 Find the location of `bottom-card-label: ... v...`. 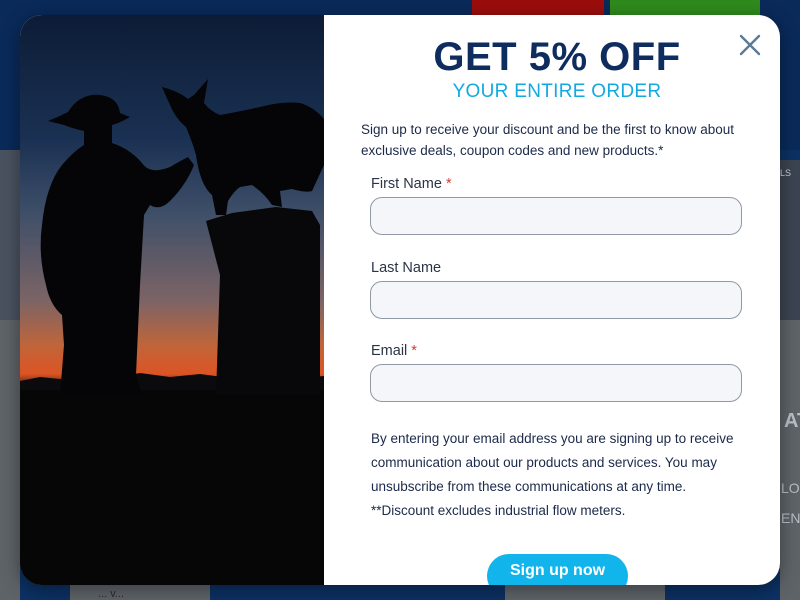

bottom-card-label: ... v... is located at coordinates (111, 594).